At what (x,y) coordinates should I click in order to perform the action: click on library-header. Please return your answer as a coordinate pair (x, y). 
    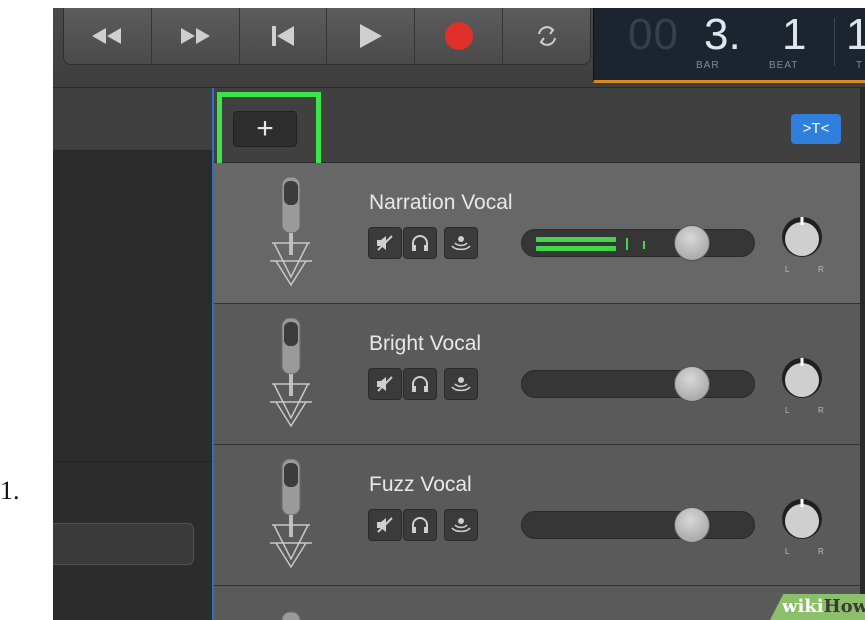
    Looking at the image, I should click on (132, 119).